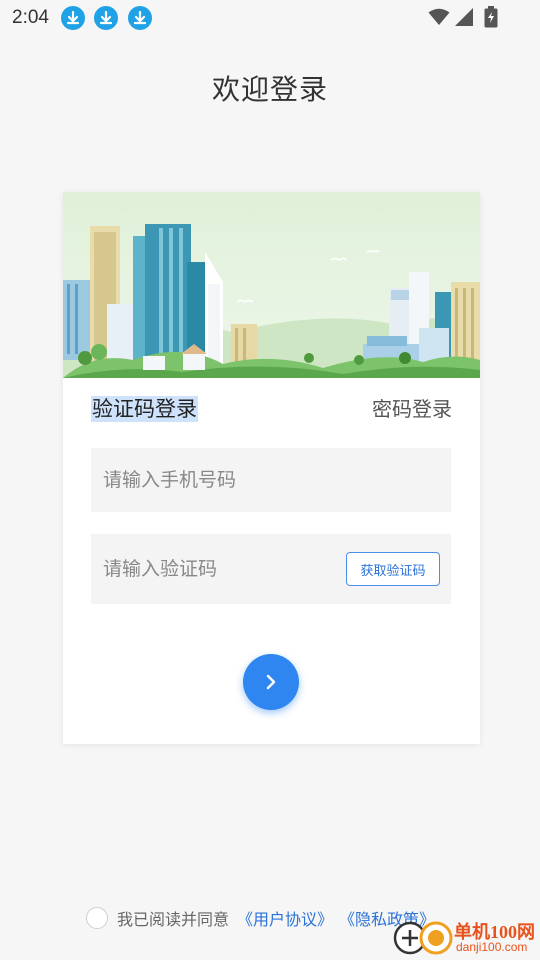 This screenshot has width=540, height=960. Describe the element at coordinates (439, 16) in the screenshot. I see `wifi-icon` at that location.